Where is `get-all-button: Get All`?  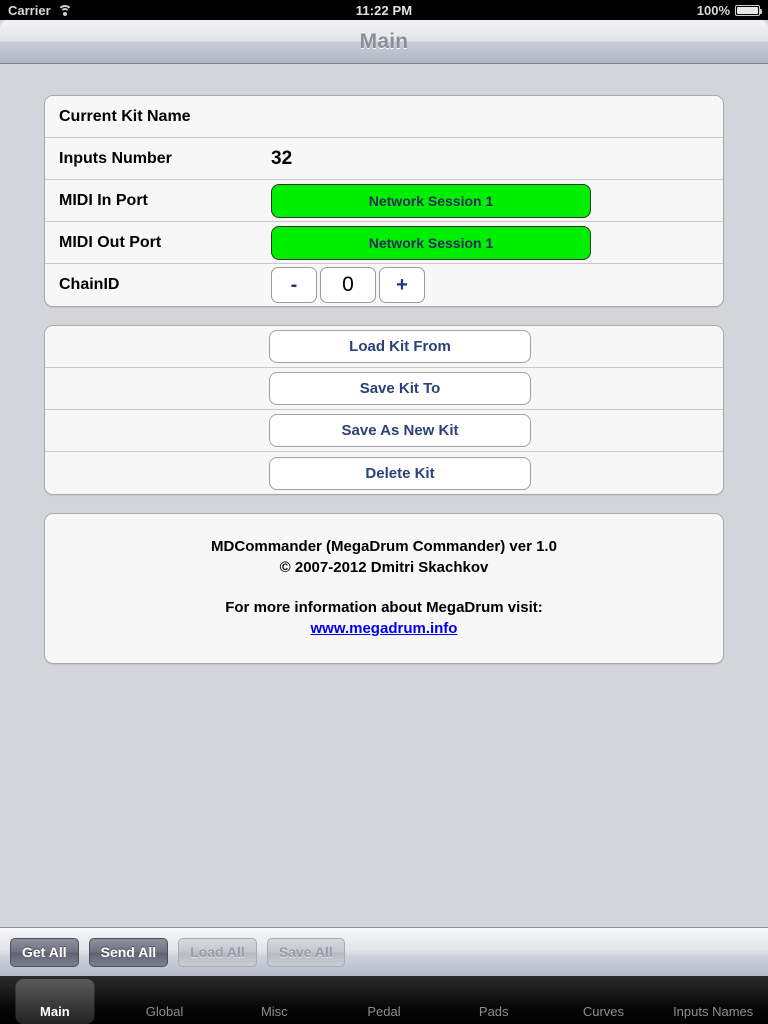
get-all-button: Get All is located at coordinates (44, 952).